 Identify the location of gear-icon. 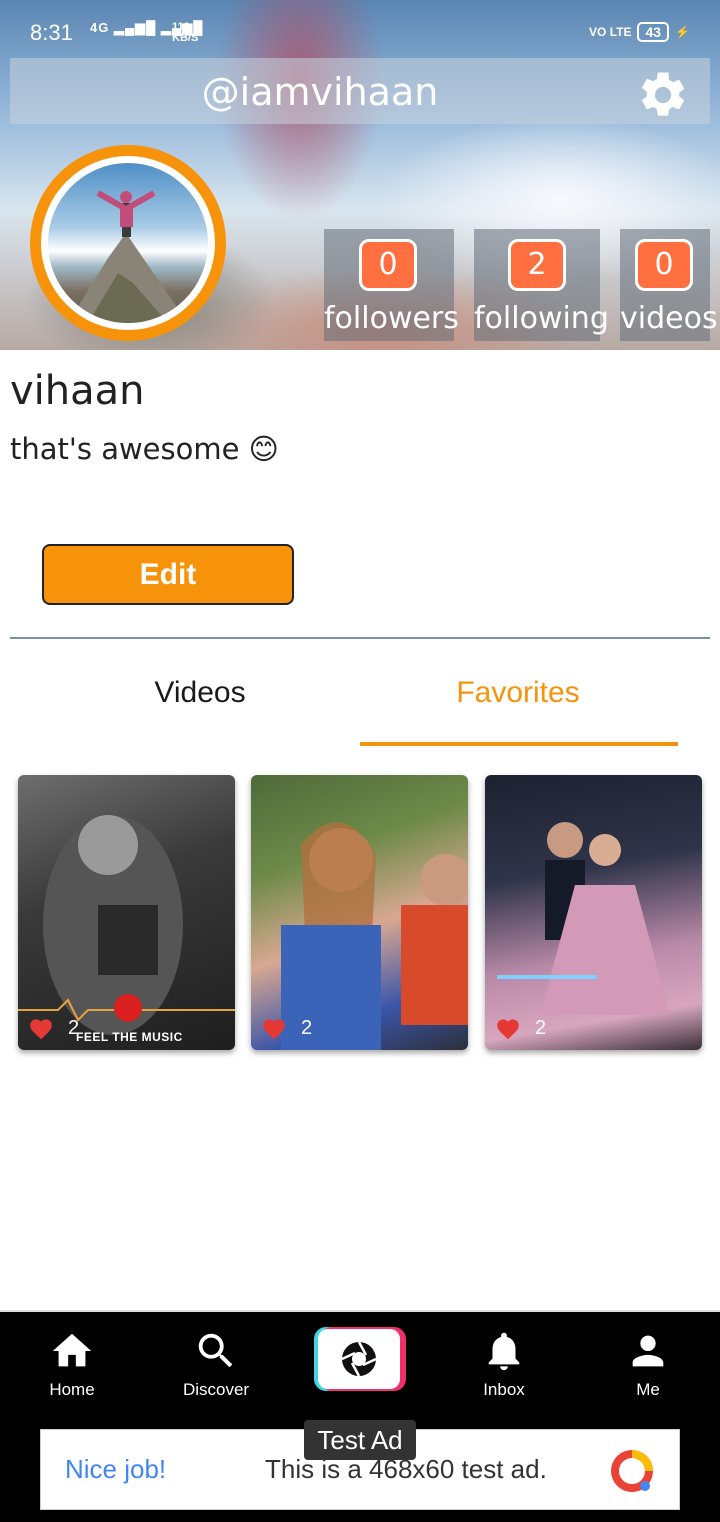
(663, 94).